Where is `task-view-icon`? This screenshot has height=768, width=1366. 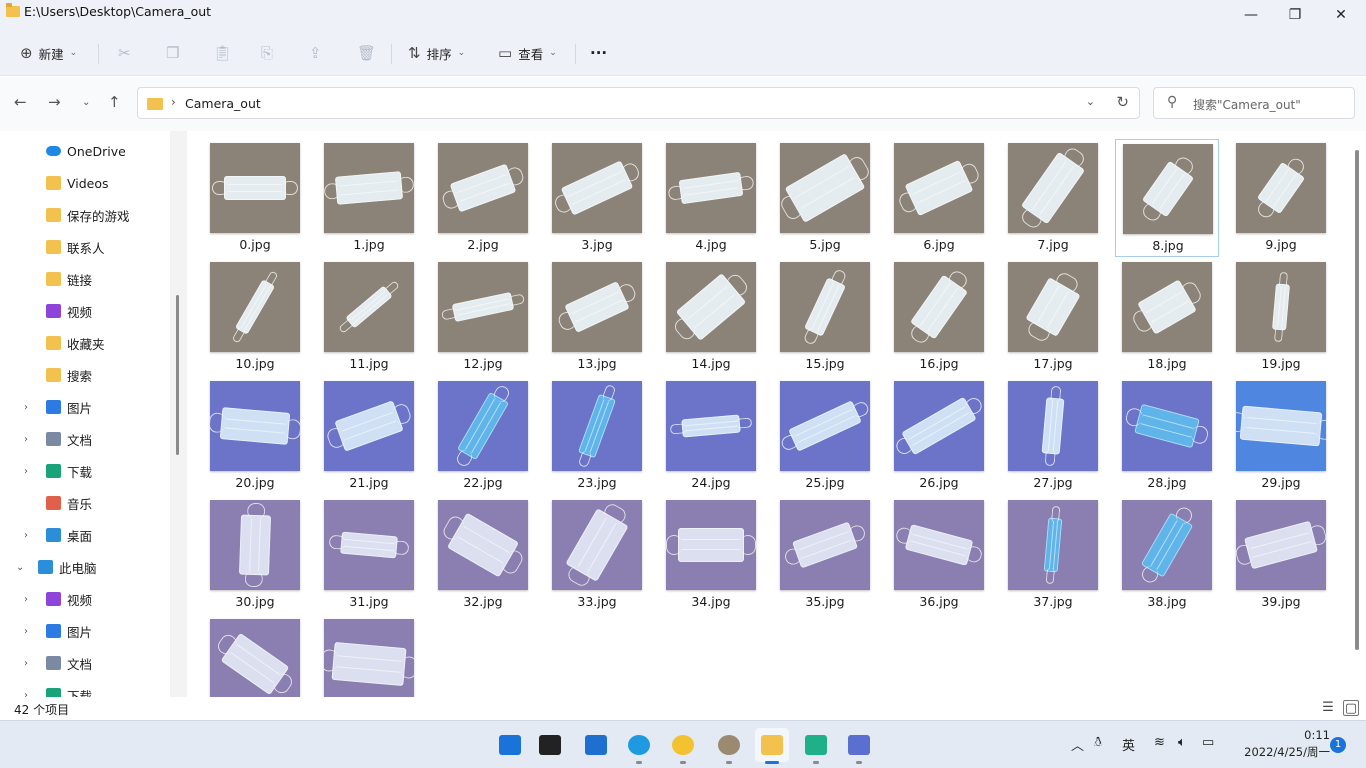
task-view-icon is located at coordinates (550, 745).